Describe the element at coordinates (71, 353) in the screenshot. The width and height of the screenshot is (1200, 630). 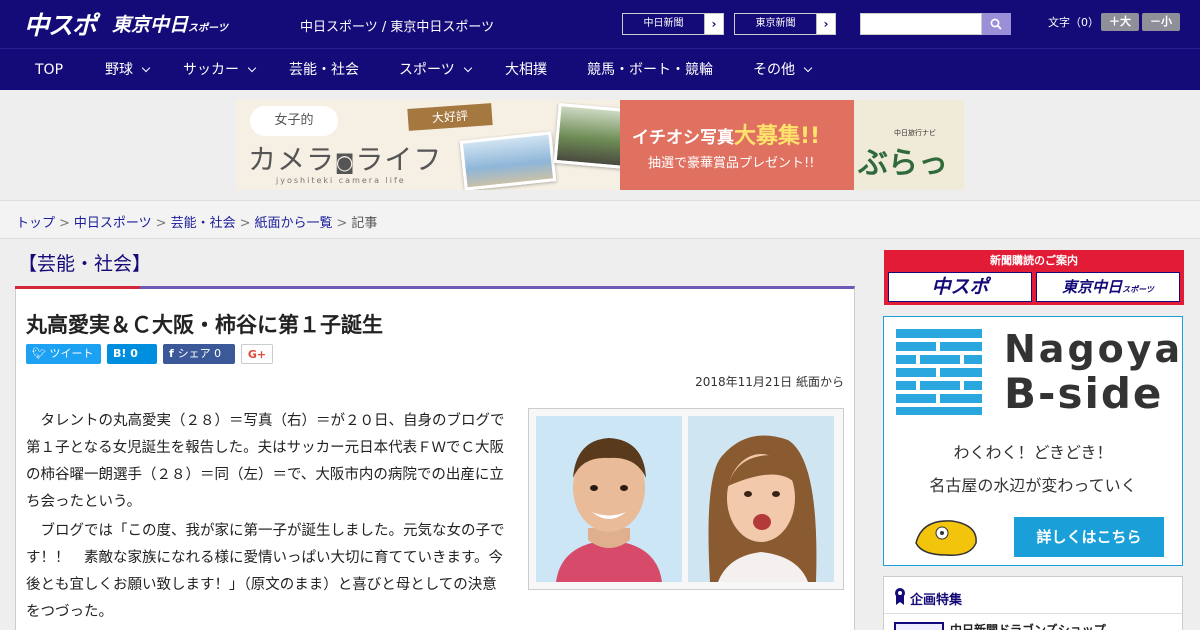
I see `tweet-label: ツイート` at that location.